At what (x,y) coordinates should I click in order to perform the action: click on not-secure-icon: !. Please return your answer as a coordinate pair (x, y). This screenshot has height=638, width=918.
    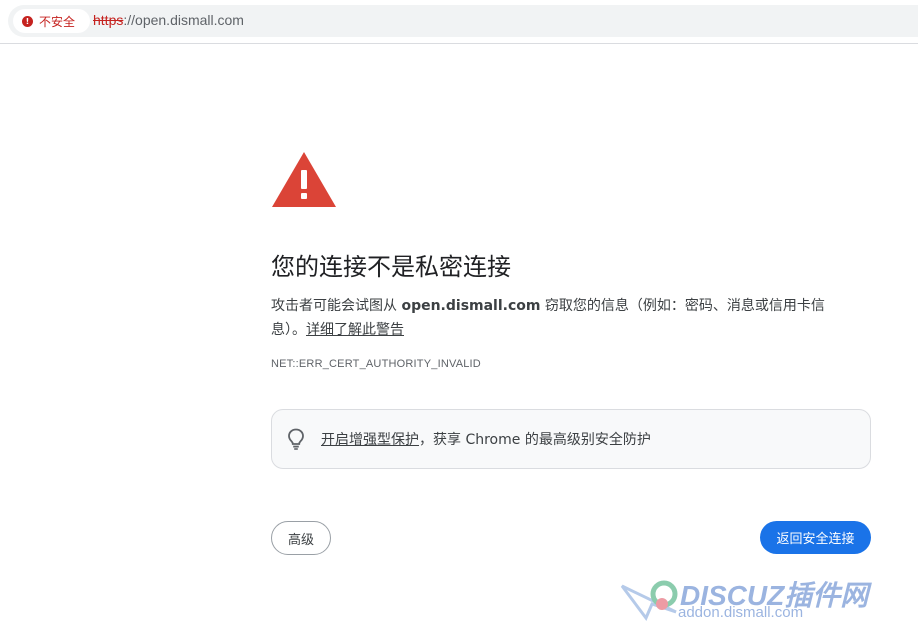
    Looking at the image, I should click on (27, 21).